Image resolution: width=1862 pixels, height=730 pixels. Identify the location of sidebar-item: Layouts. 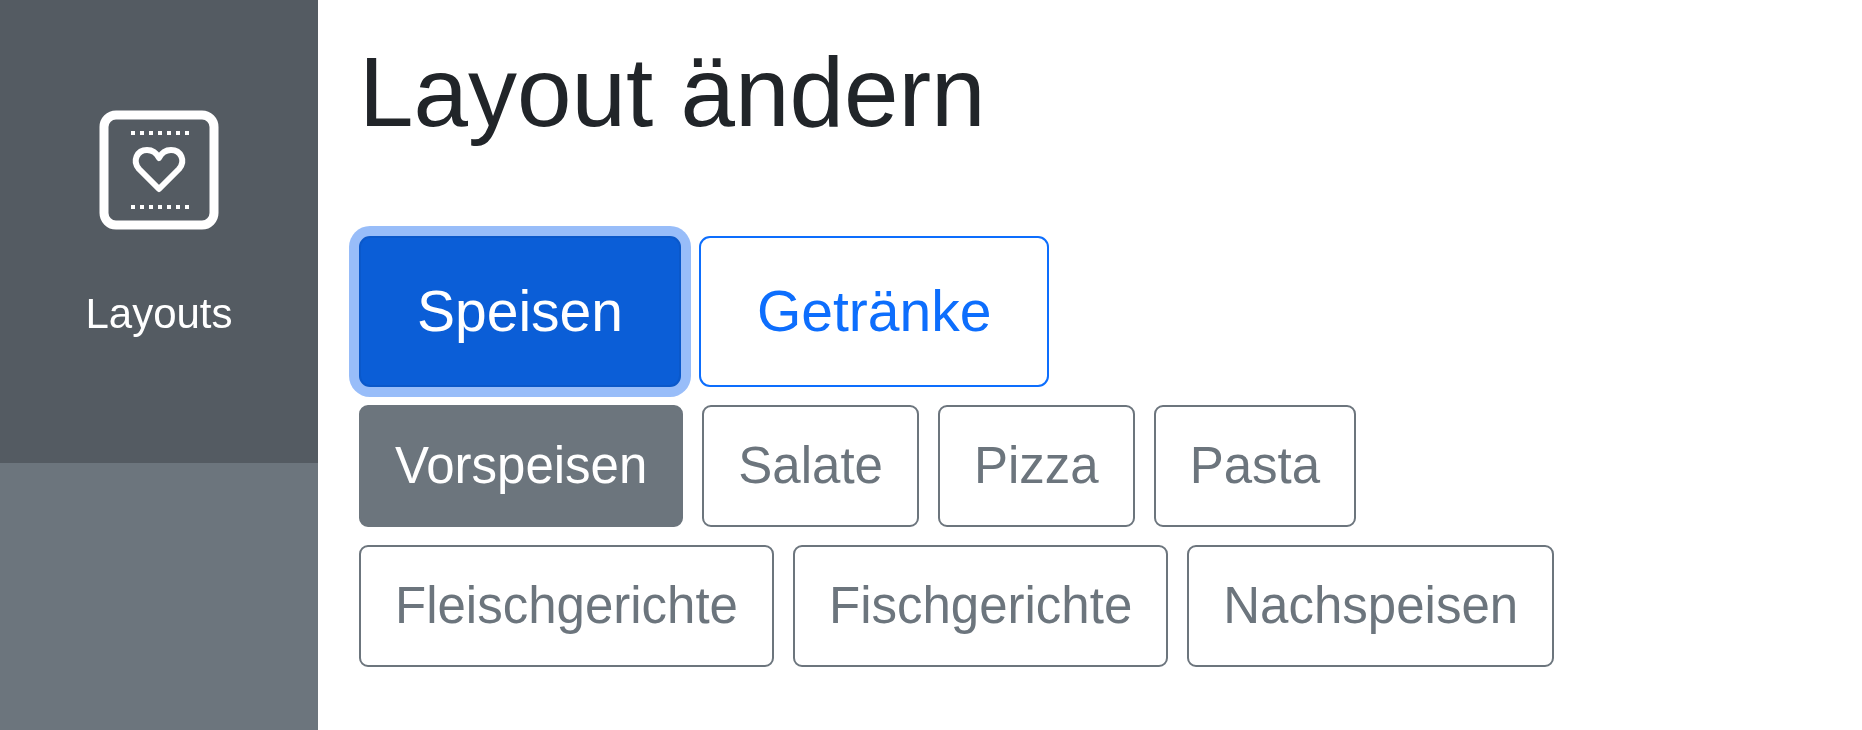
(159, 231).